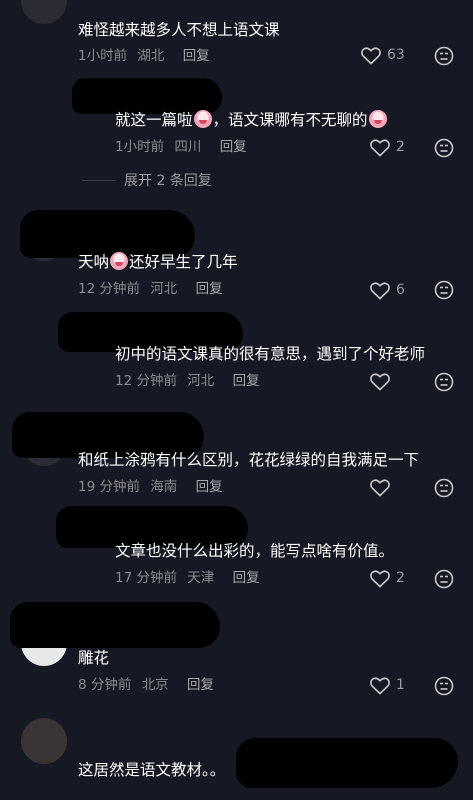 The width and height of the screenshot is (473, 800). Describe the element at coordinates (105, 685) in the screenshot. I see `comment-time: 8 分钟前` at that location.